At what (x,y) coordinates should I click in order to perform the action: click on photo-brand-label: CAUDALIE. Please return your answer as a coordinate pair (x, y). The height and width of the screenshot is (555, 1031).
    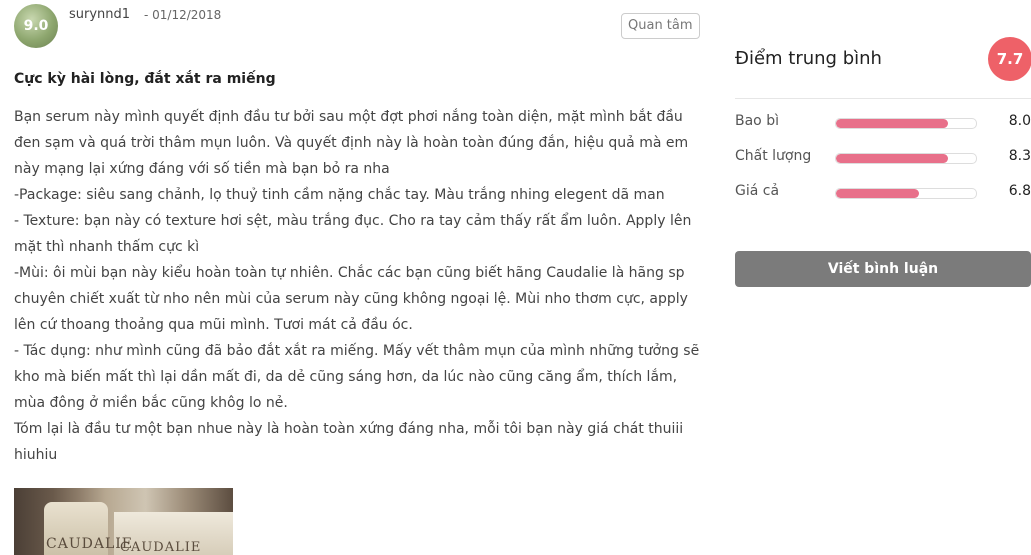
    Looking at the image, I should click on (161, 547).